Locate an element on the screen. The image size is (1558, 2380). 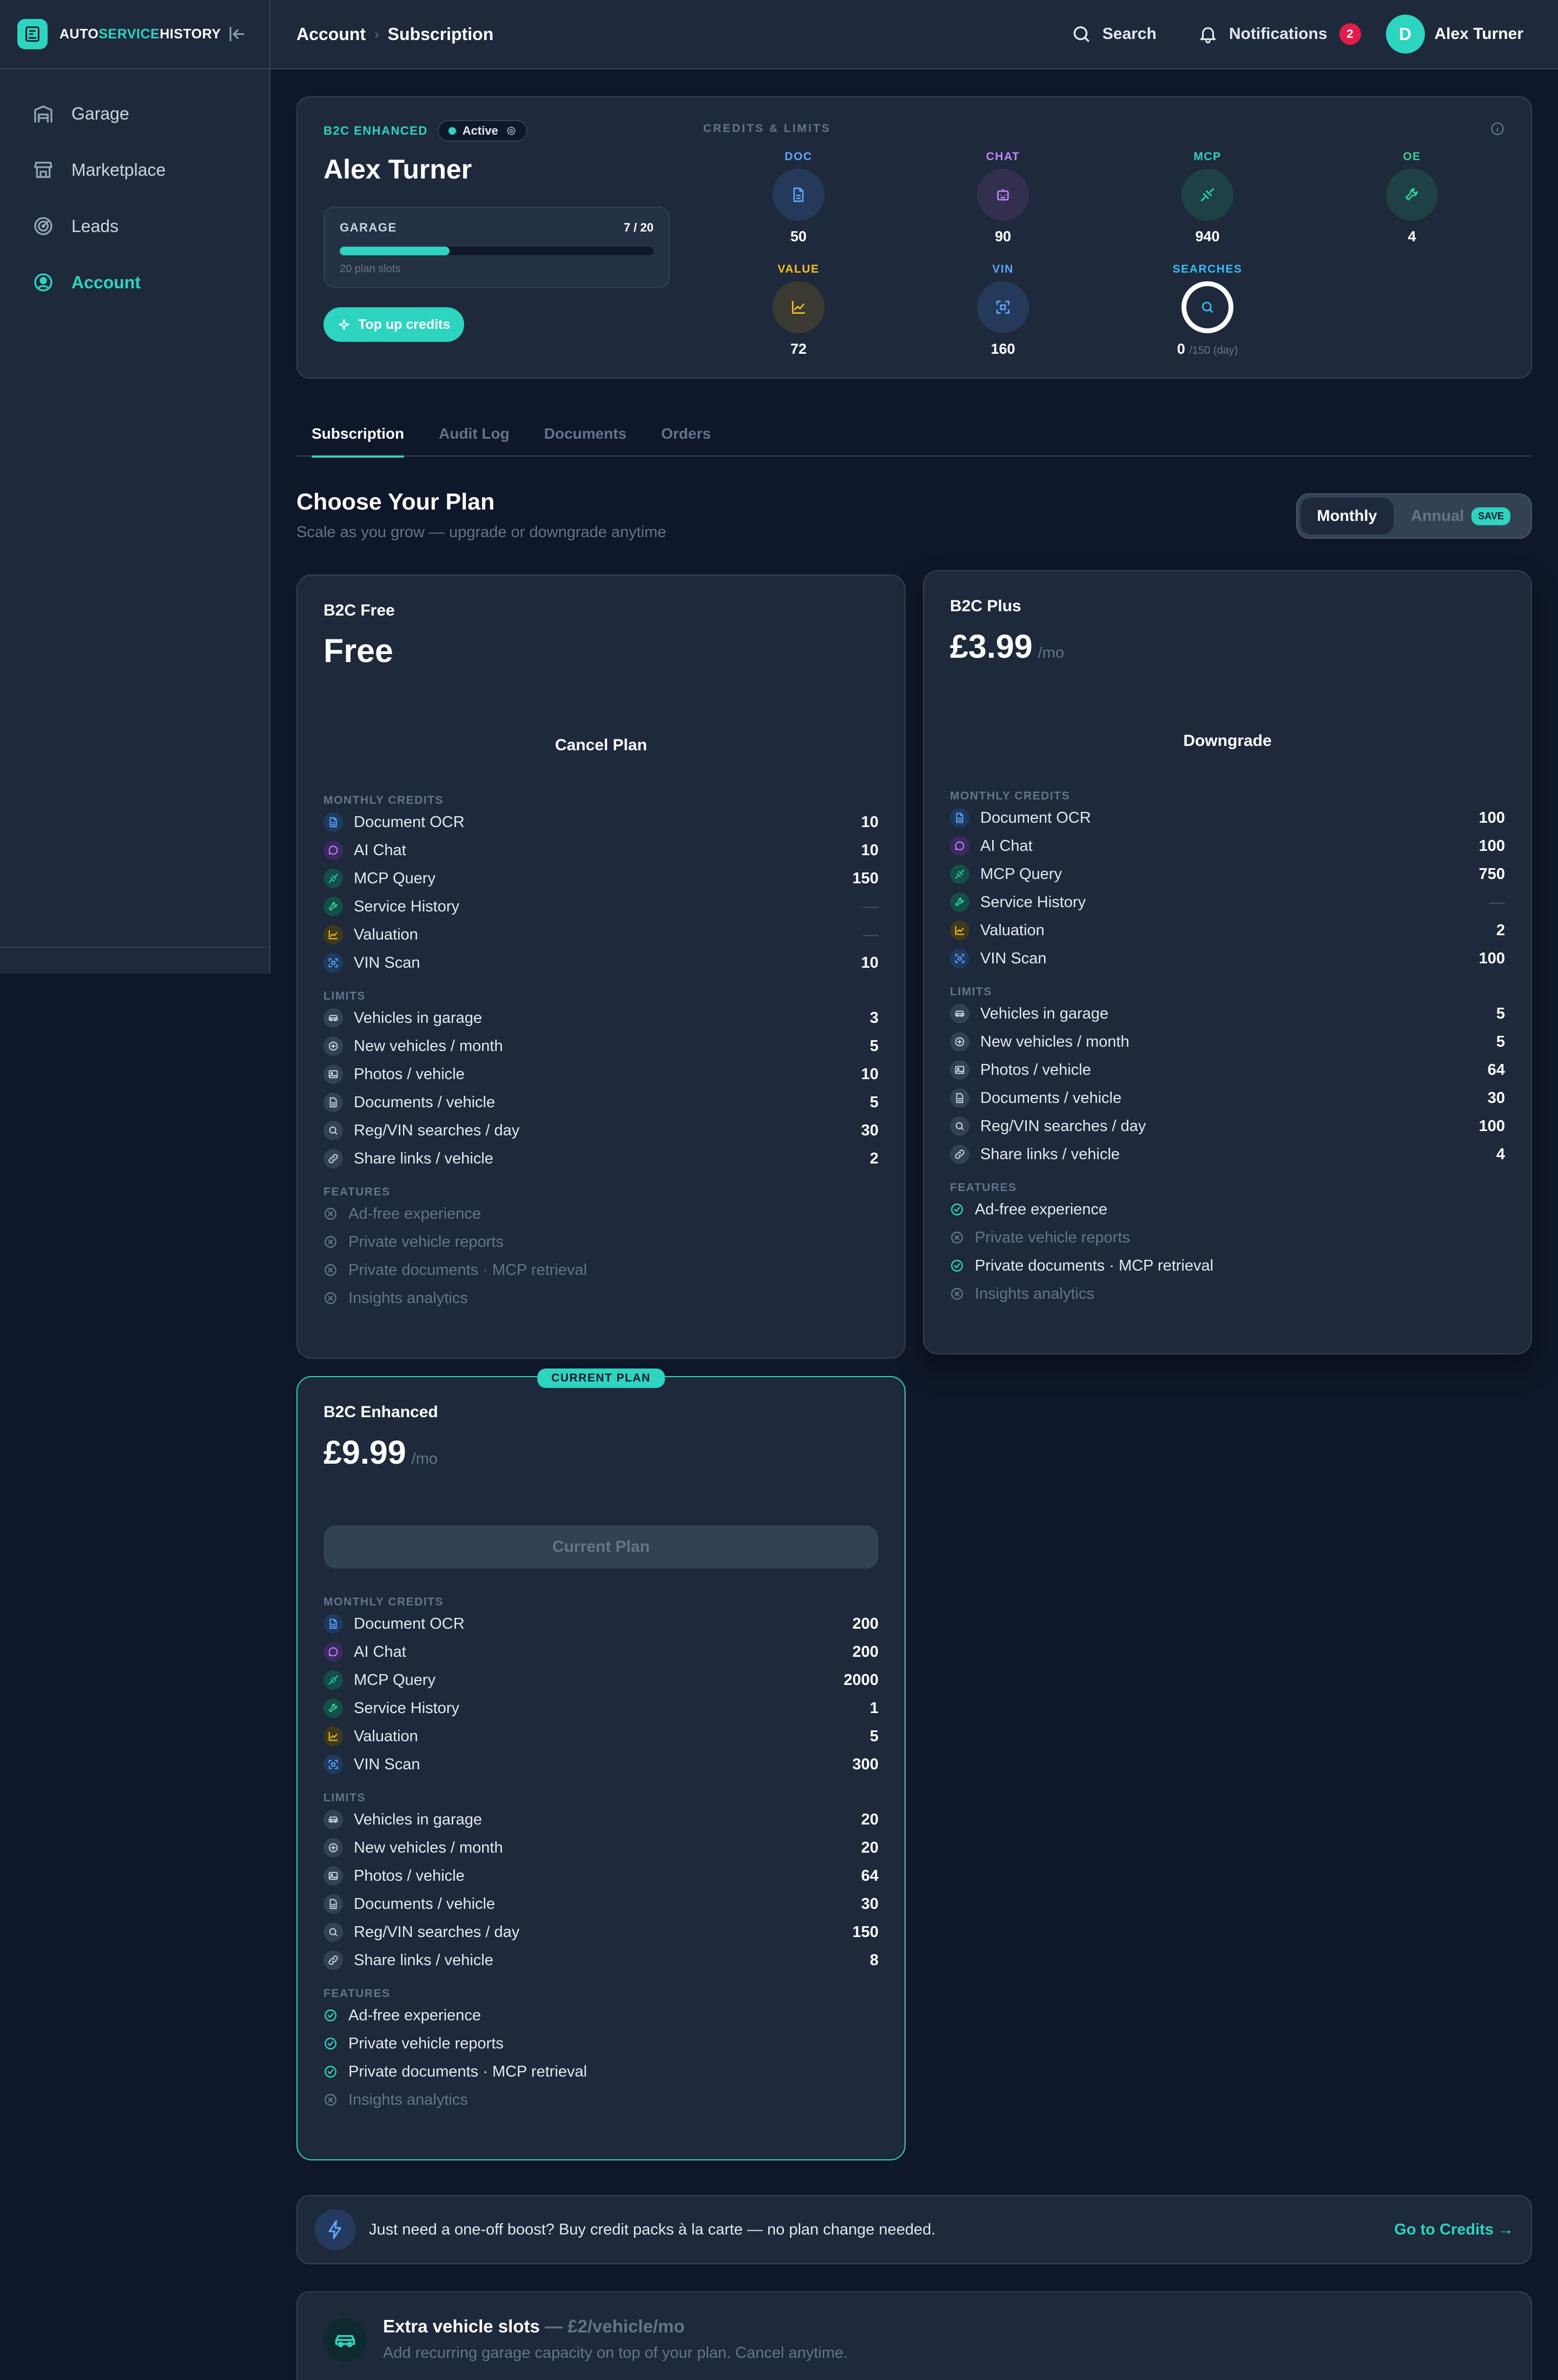
collapse-sidebar-icon is located at coordinates (237, 34).